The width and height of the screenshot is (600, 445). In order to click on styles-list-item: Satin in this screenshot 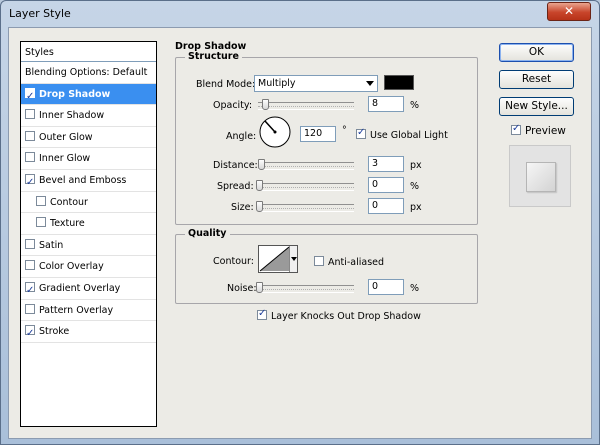, I will do `click(88, 246)`.